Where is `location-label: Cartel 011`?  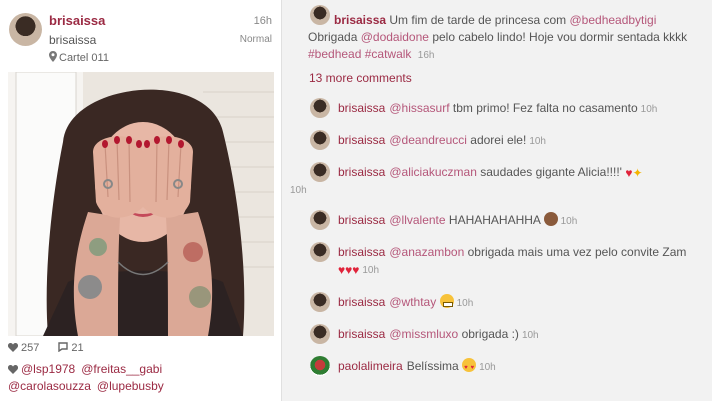
location-label: Cartel 011 is located at coordinates (84, 58).